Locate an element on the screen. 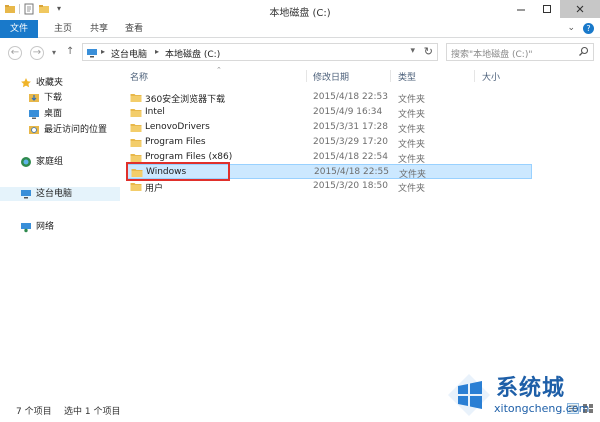 The width and height of the screenshot is (600, 422). address-bar: ▸ 这台电脑 ▸ 本地磁盘 (C:) ▾ ↻ is located at coordinates (260, 52).